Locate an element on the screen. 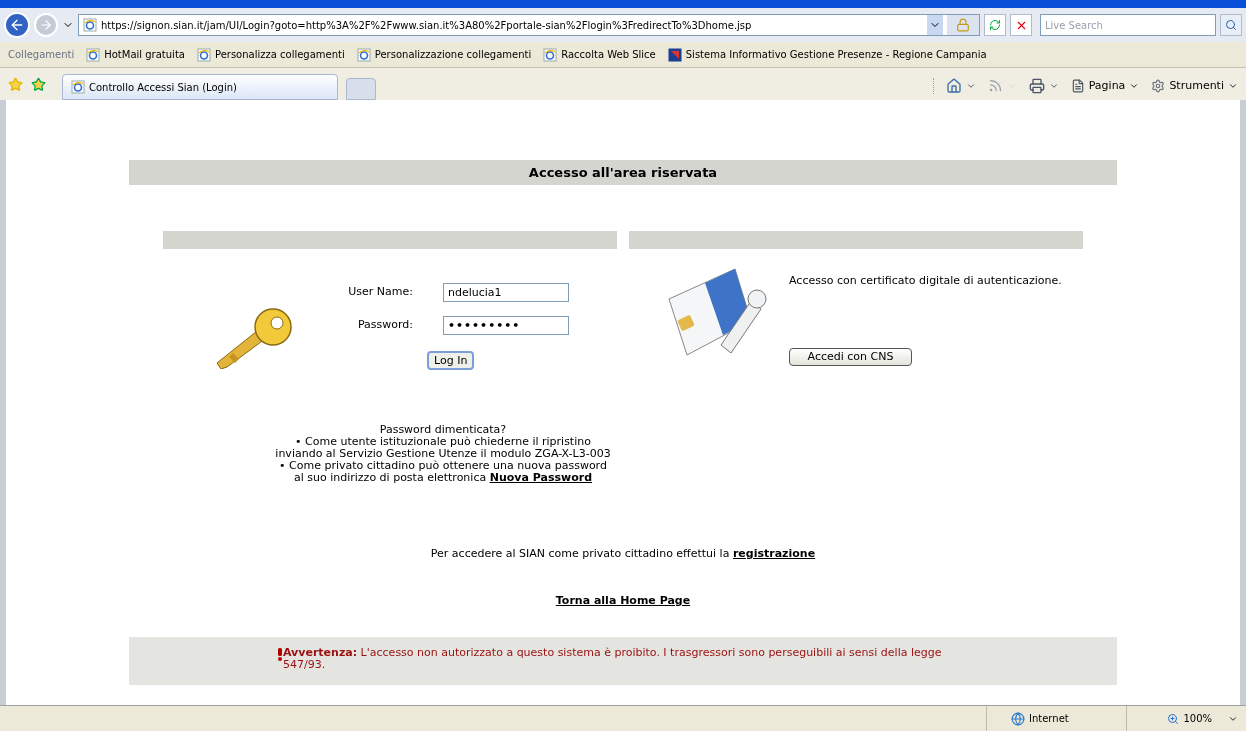  link-item: Personalizzazione collegamenti is located at coordinates (444, 54).